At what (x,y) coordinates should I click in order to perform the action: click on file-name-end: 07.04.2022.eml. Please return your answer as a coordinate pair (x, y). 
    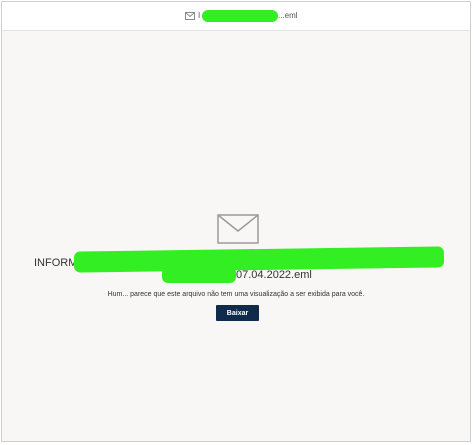
    Looking at the image, I should click on (274, 275).